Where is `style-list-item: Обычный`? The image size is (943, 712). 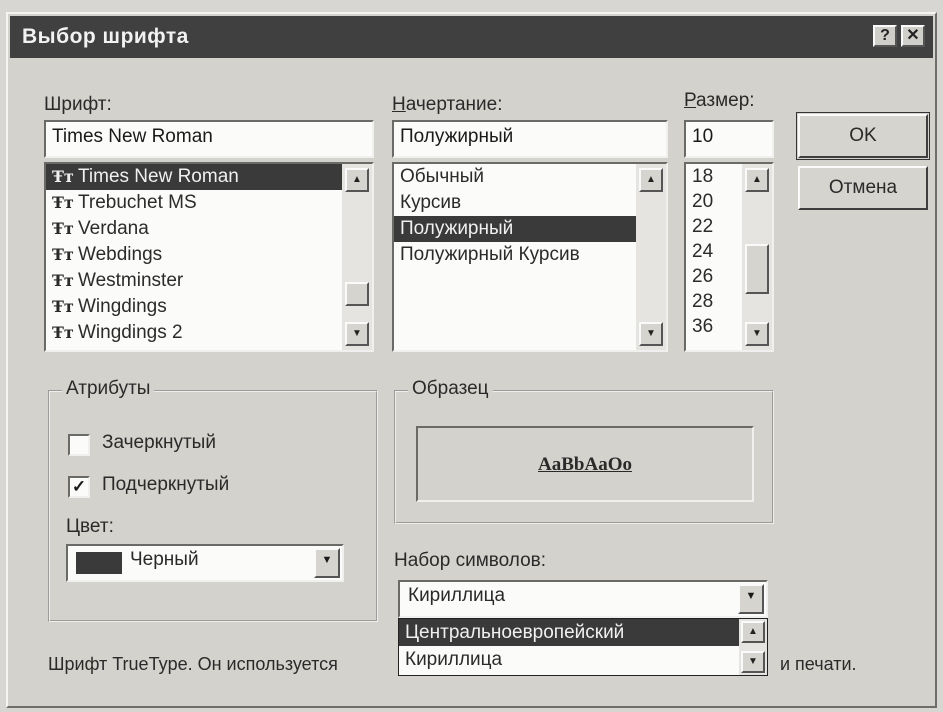
style-list-item: Обычный is located at coordinates (515, 177).